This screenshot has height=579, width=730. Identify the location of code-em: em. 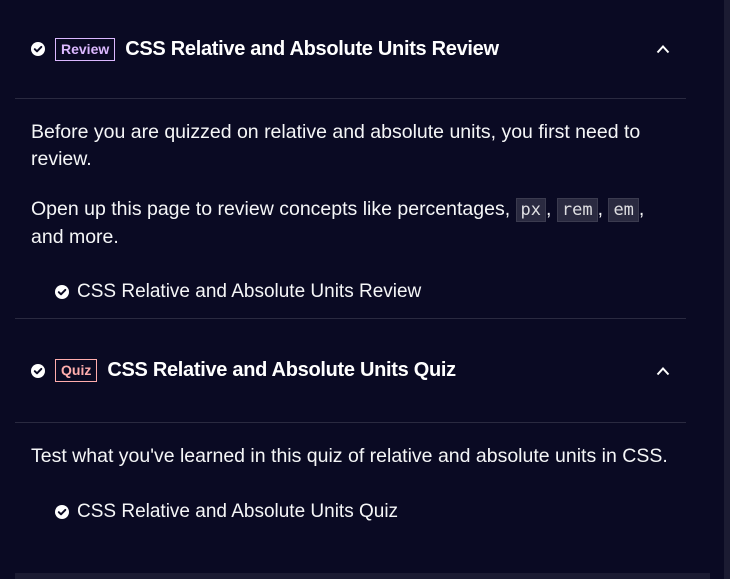
(623, 210).